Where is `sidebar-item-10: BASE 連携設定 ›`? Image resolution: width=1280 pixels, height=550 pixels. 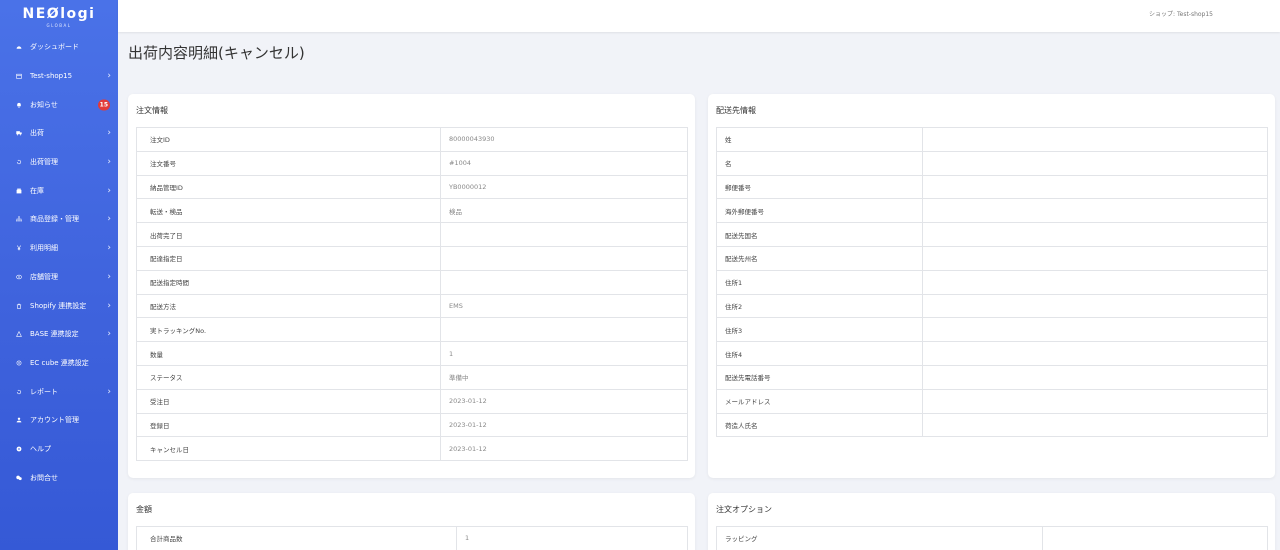
sidebar-item-10: BASE 連携設定 › is located at coordinates (59, 334).